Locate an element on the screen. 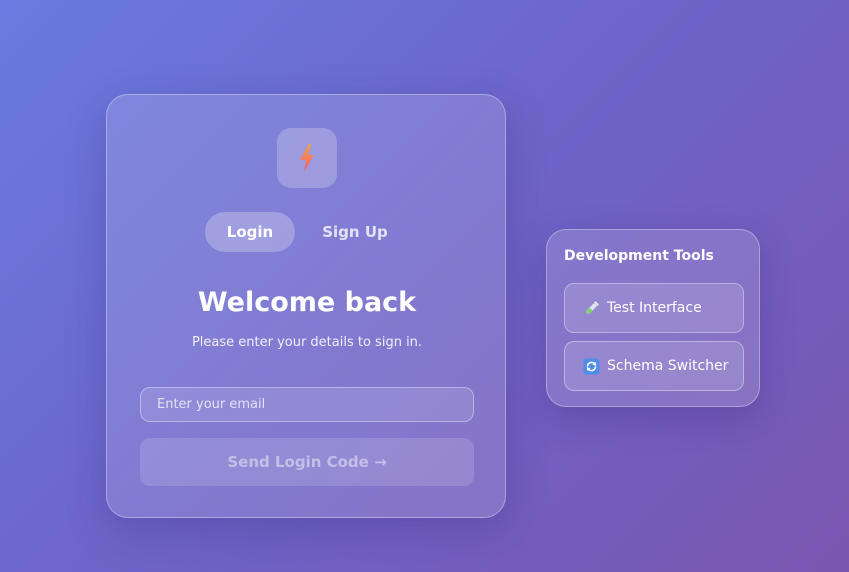 This screenshot has height=572, width=849. schema-switcher-button: Schema Switcher is located at coordinates (654, 366).